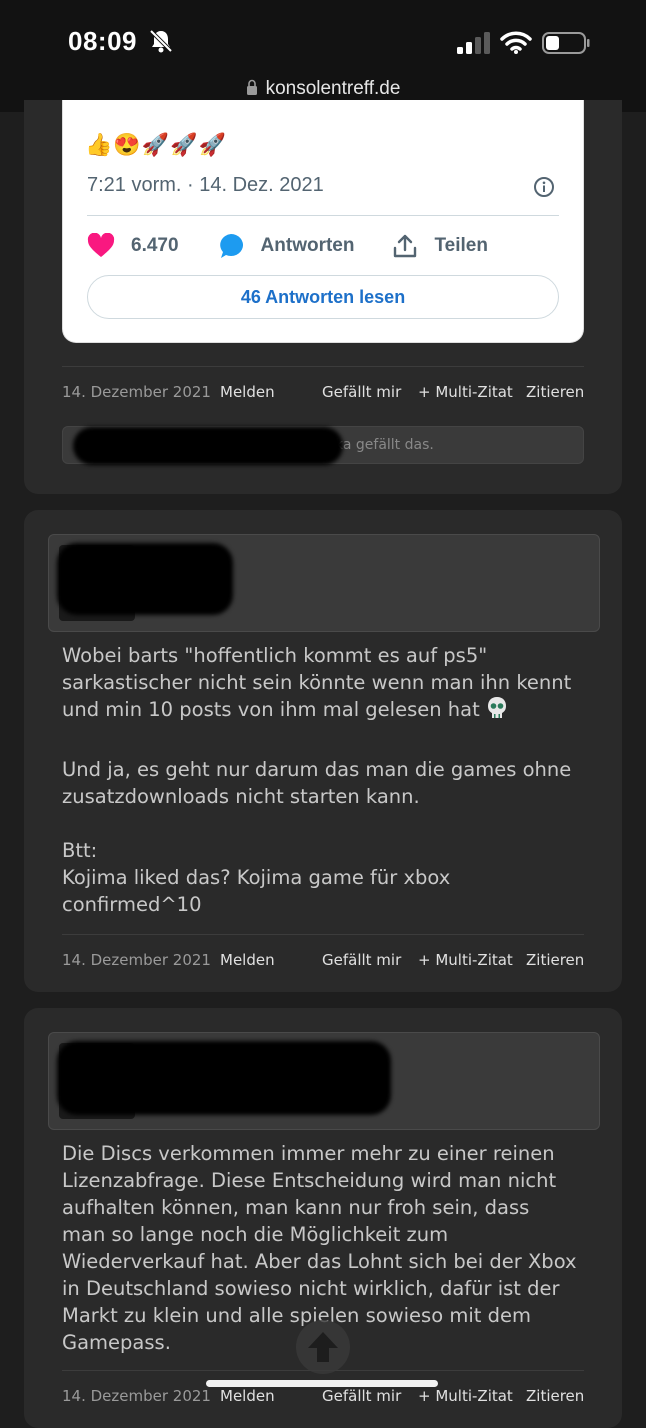 The image size is (646, 1428). I want to click on skull-emoji-icon, so click(496, 707).